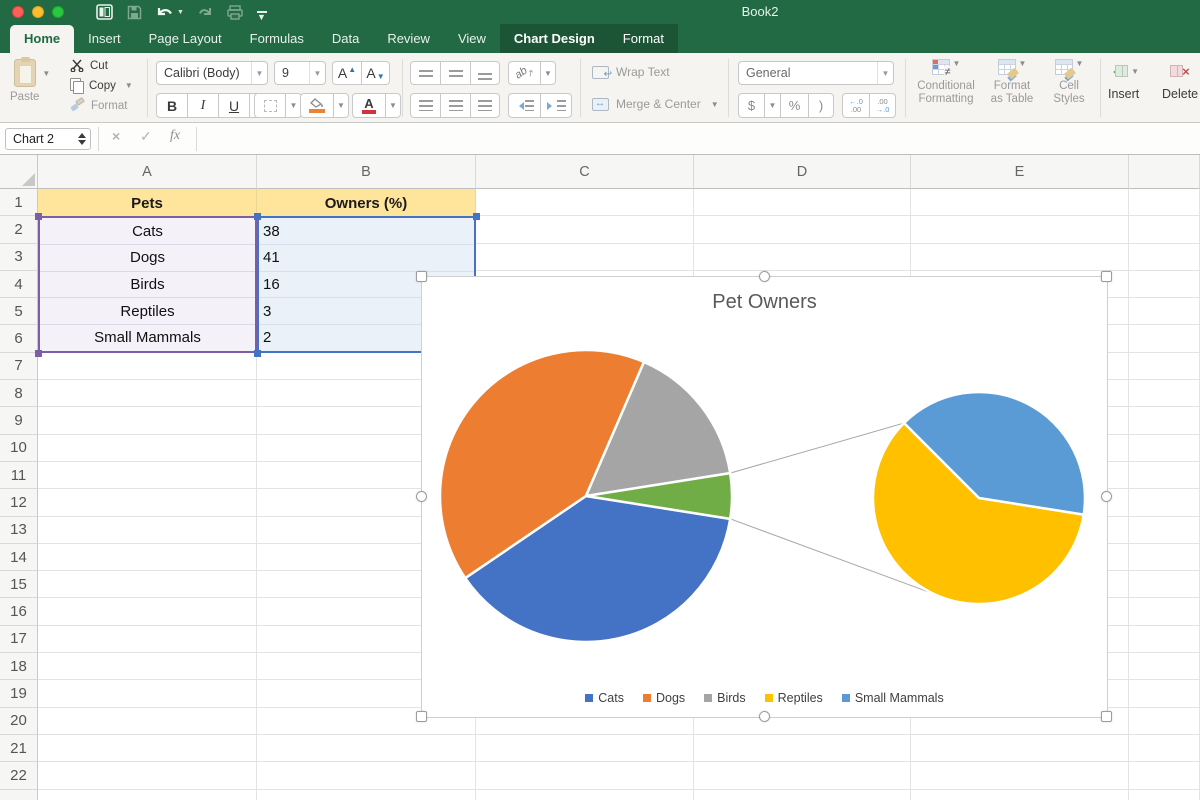 The width and height of the screenshot is (1200, 800). Describe the element at coordinates (802, 203) in the screenshot. I see `cell-D1` at that location.